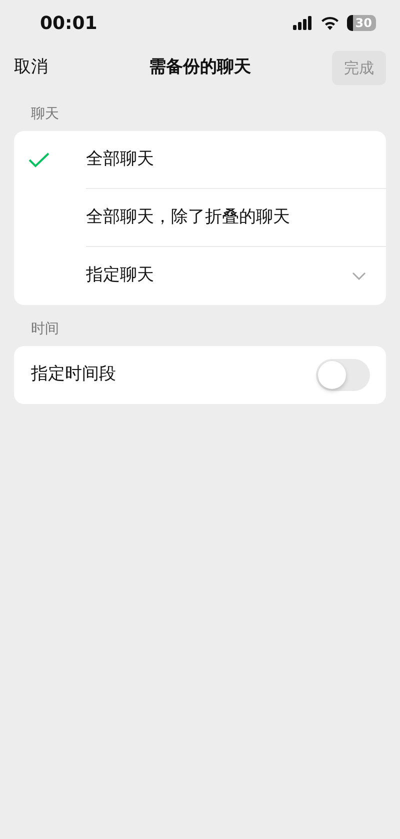 Image resolution: width=400 pixels, height=839 pixels. I want to click on option-label: 指定聊天, so click(120, 276).